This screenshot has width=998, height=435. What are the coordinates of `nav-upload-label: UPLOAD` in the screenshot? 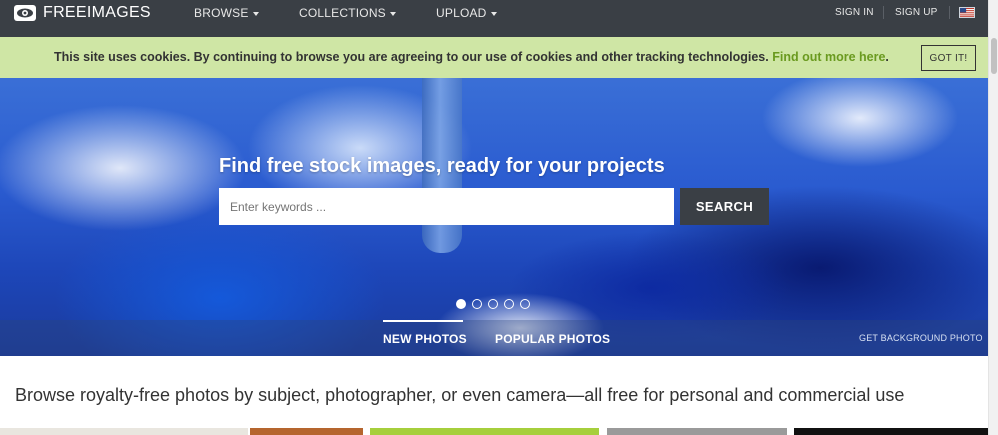 It's located at (461, 13).